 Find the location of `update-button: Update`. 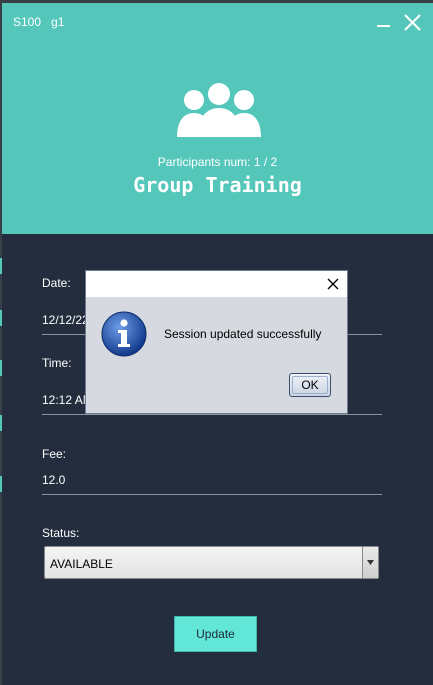

update-button: Update is located at coordinates (215, 634).